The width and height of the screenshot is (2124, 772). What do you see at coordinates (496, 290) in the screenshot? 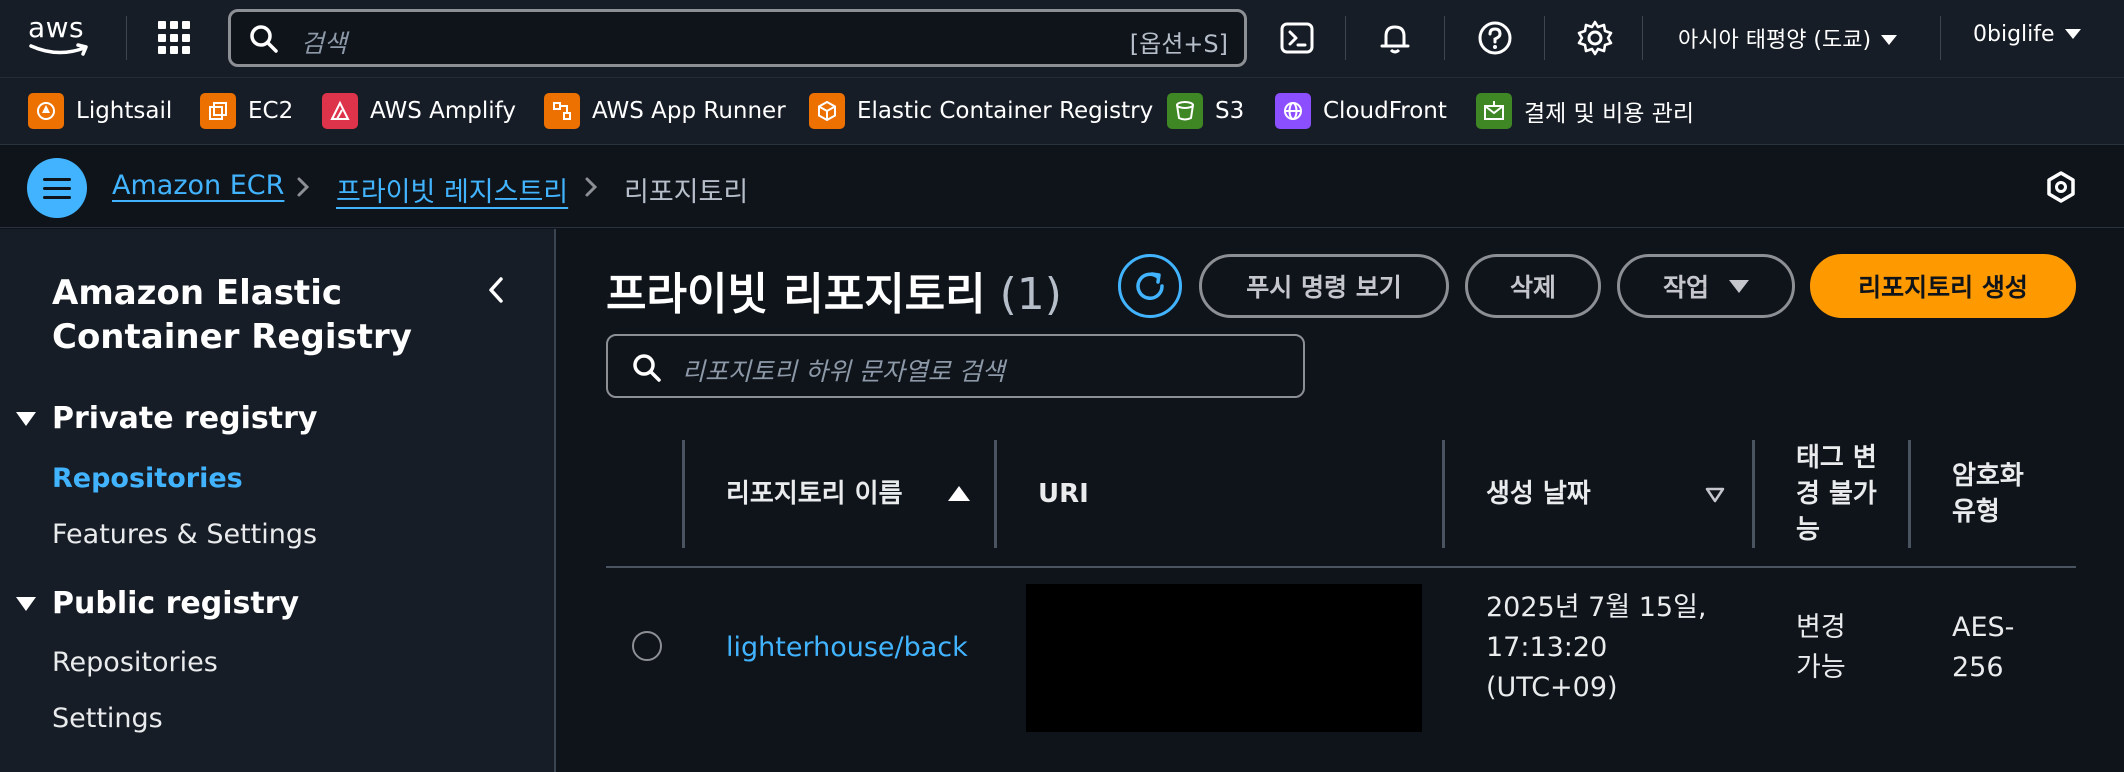
I see `collapse-sidebar-icon` at bounding box center [496, 290].